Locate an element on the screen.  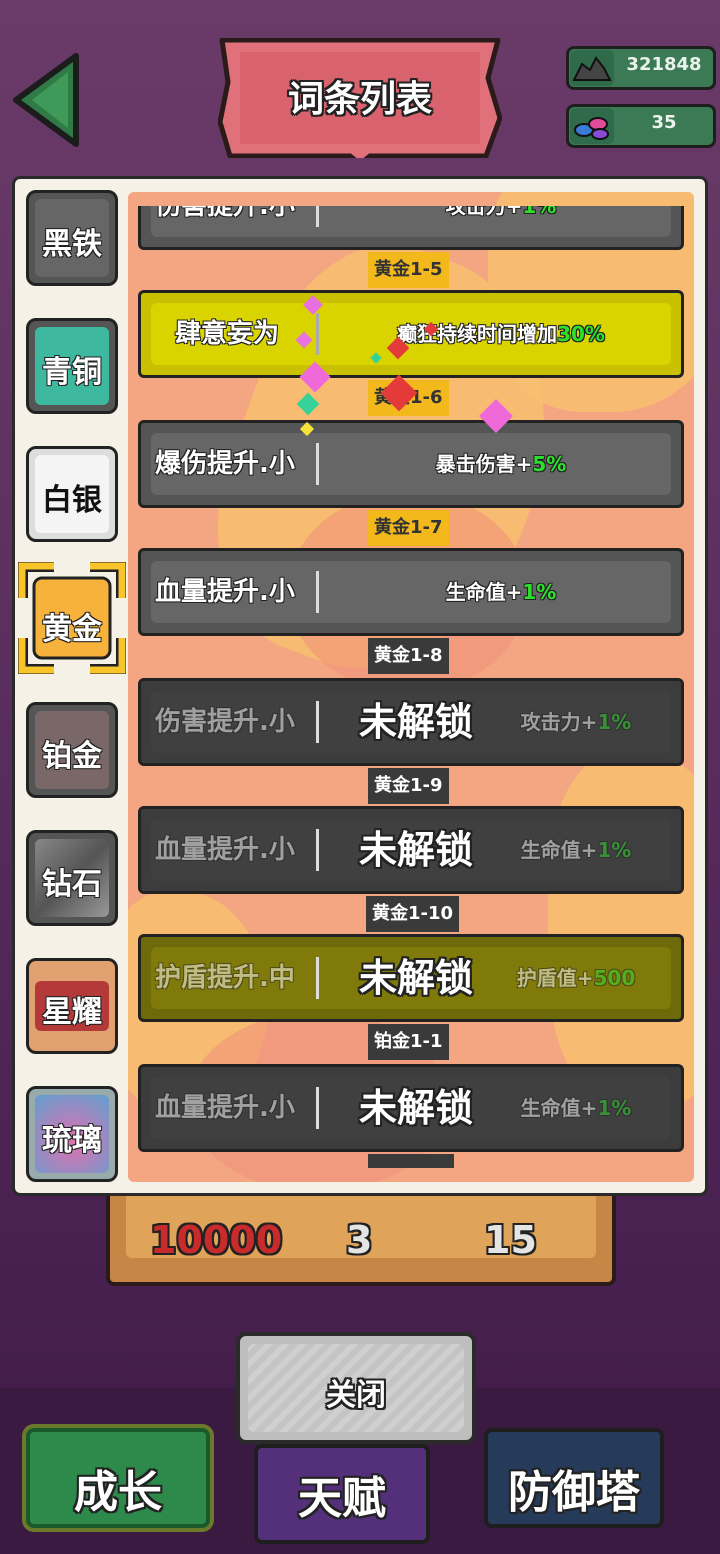
tier-tab-silver: 白银 is located at coordinates (72, 494).